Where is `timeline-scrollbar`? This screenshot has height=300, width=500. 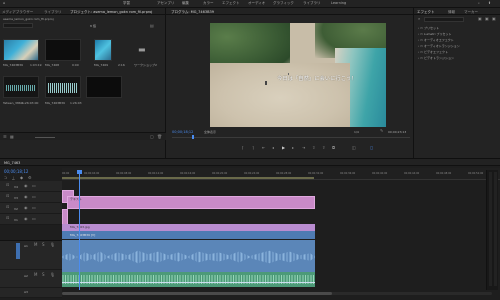
timeline-scrollbar is located at coordinates (277, 293).